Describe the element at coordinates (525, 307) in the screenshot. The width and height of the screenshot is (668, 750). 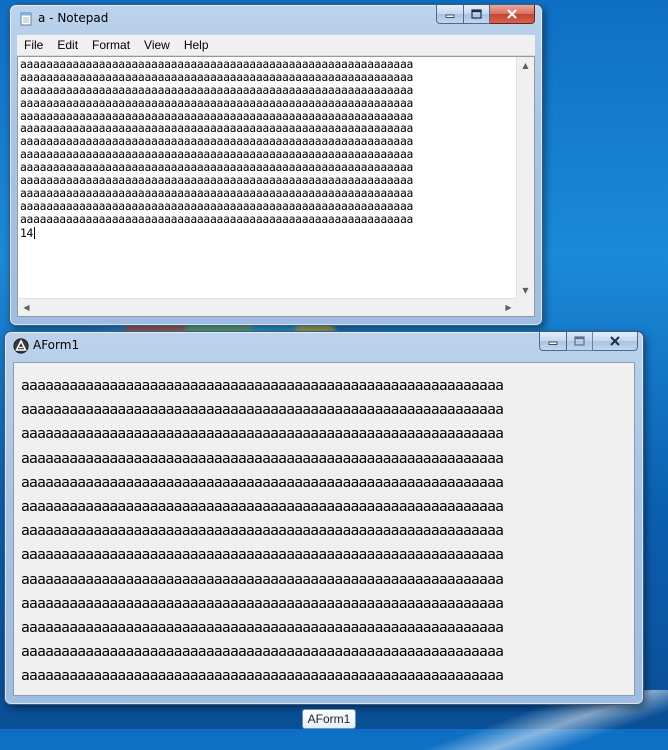
I see `scrollbar-corner` at that location.